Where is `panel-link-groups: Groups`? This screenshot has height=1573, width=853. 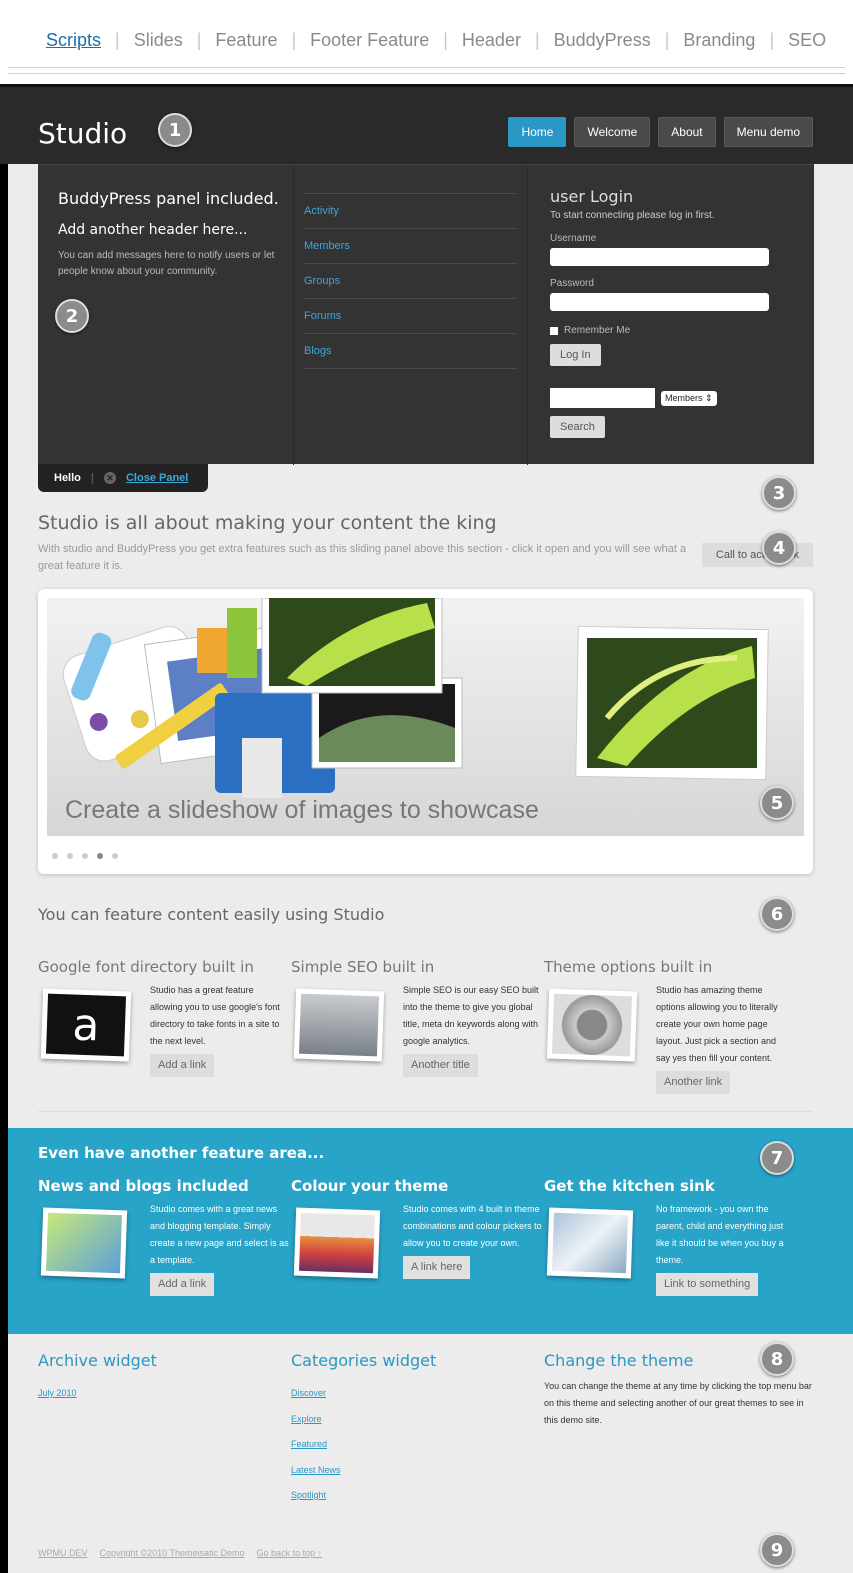 panel-link-groups: Groups is located at coordinates (410, 281).